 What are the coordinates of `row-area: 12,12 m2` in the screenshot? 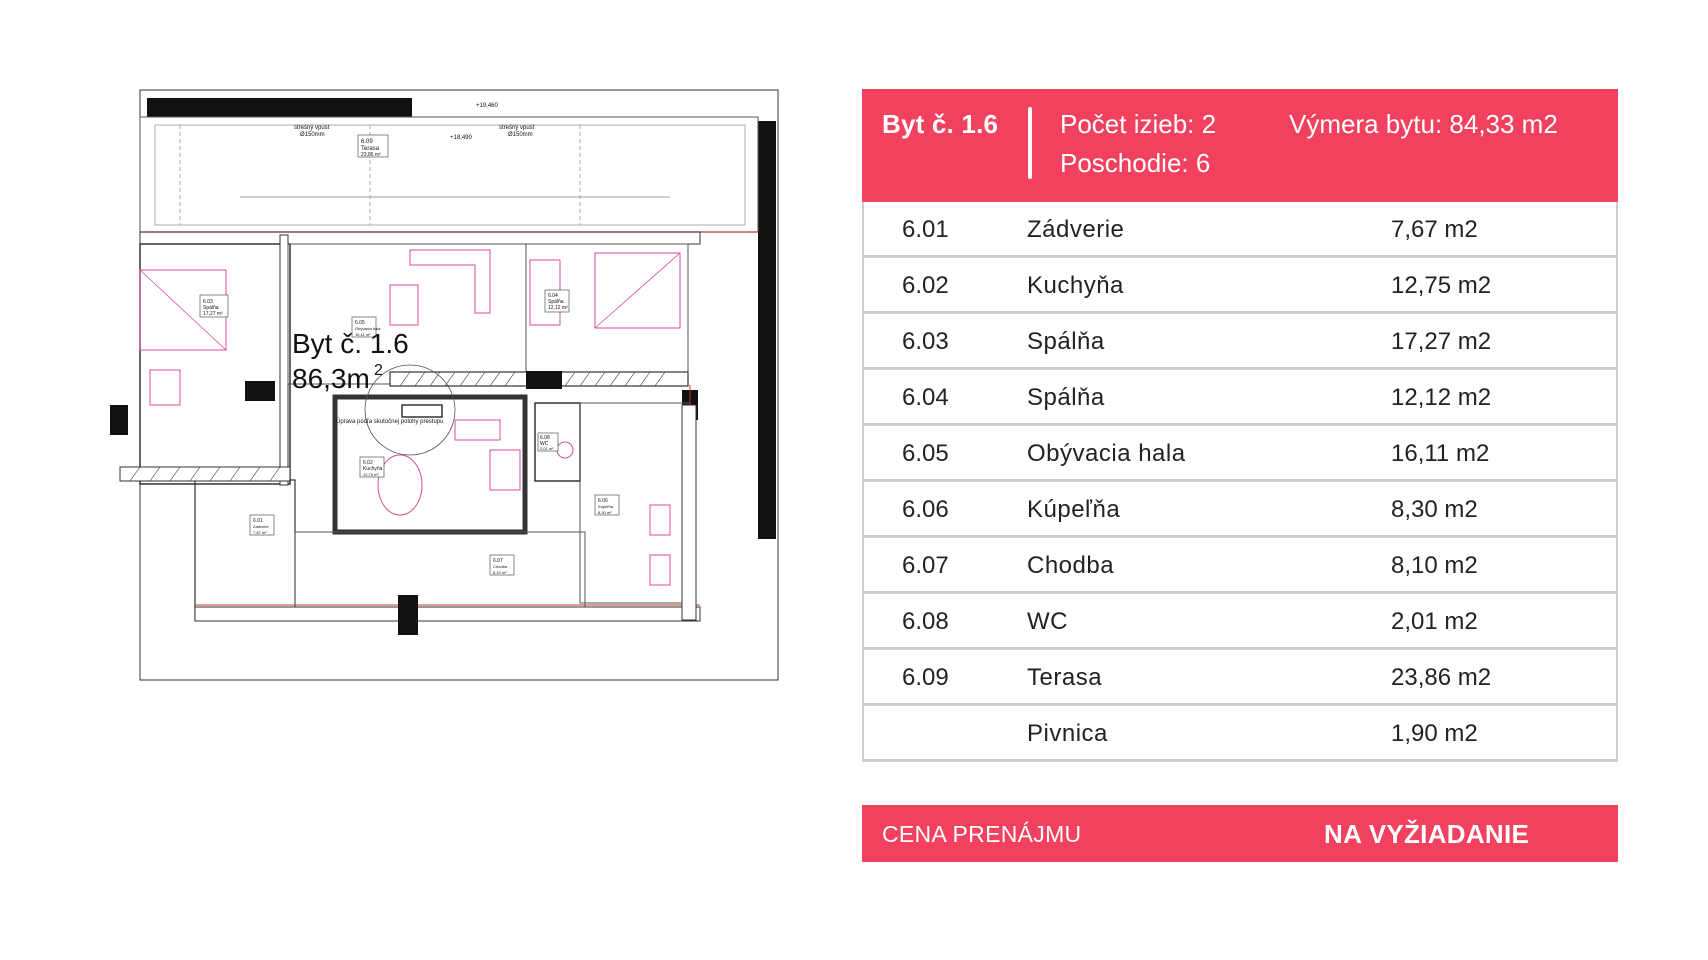 It's located at (1441, 397).